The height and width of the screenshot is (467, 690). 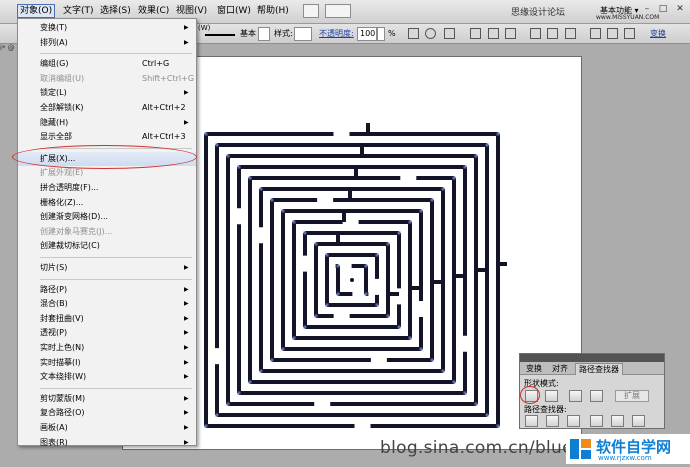 I want to click on crop-icon, so click(x=596, y=421).